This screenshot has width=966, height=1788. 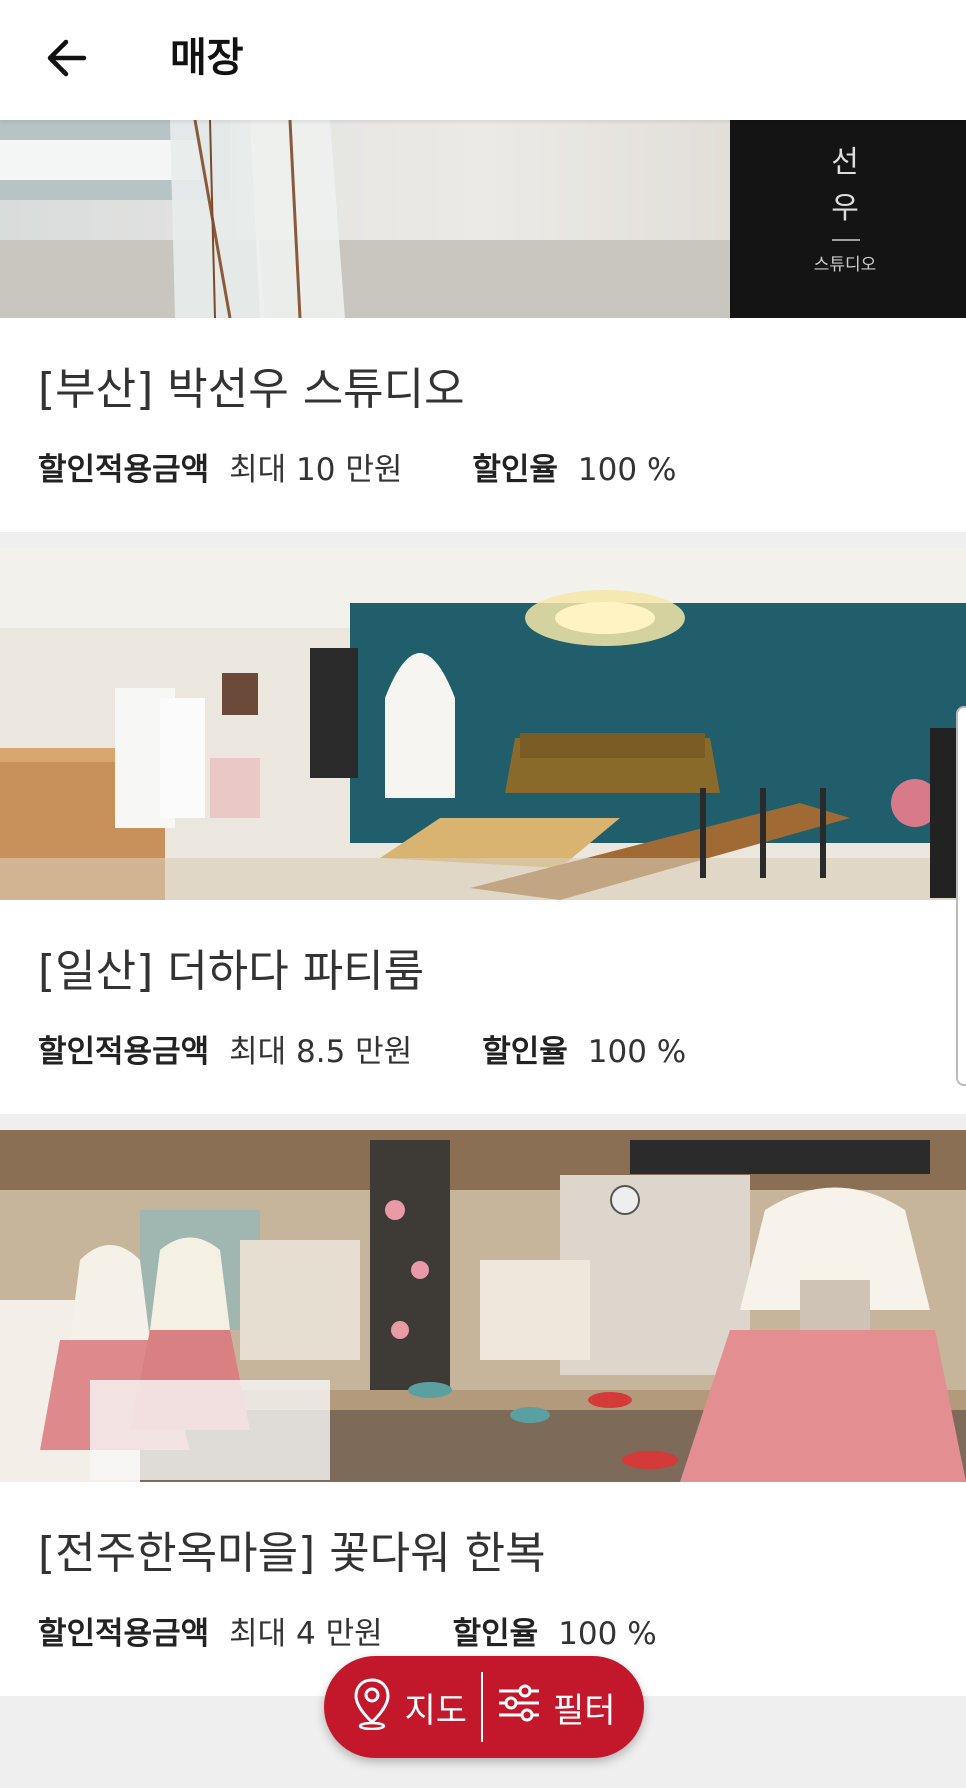 I want to click on discount-amount-value: 최대 10 만원, so click(x=316, y=470).